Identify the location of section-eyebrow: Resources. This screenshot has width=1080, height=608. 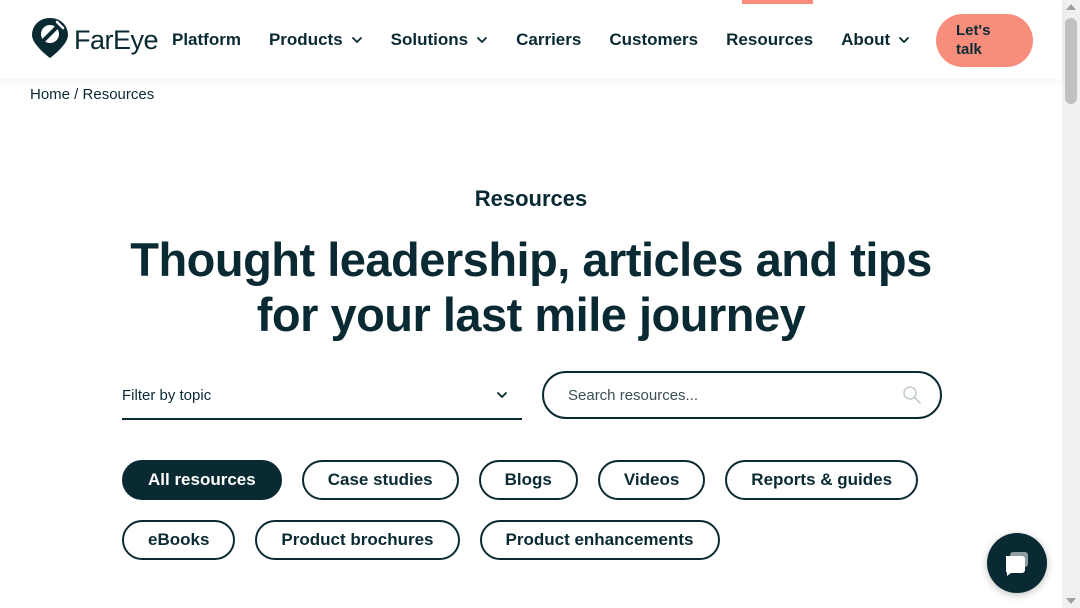
(531, 198).